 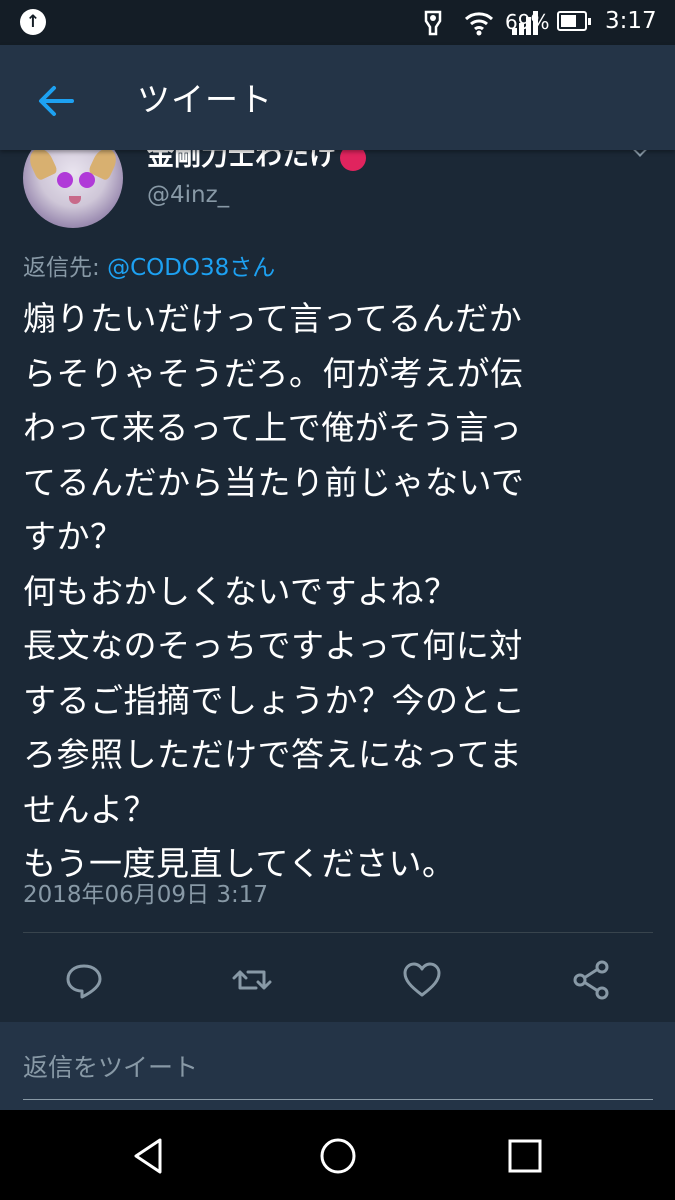 I want to click on share-icon, so click(x=591, y=980).